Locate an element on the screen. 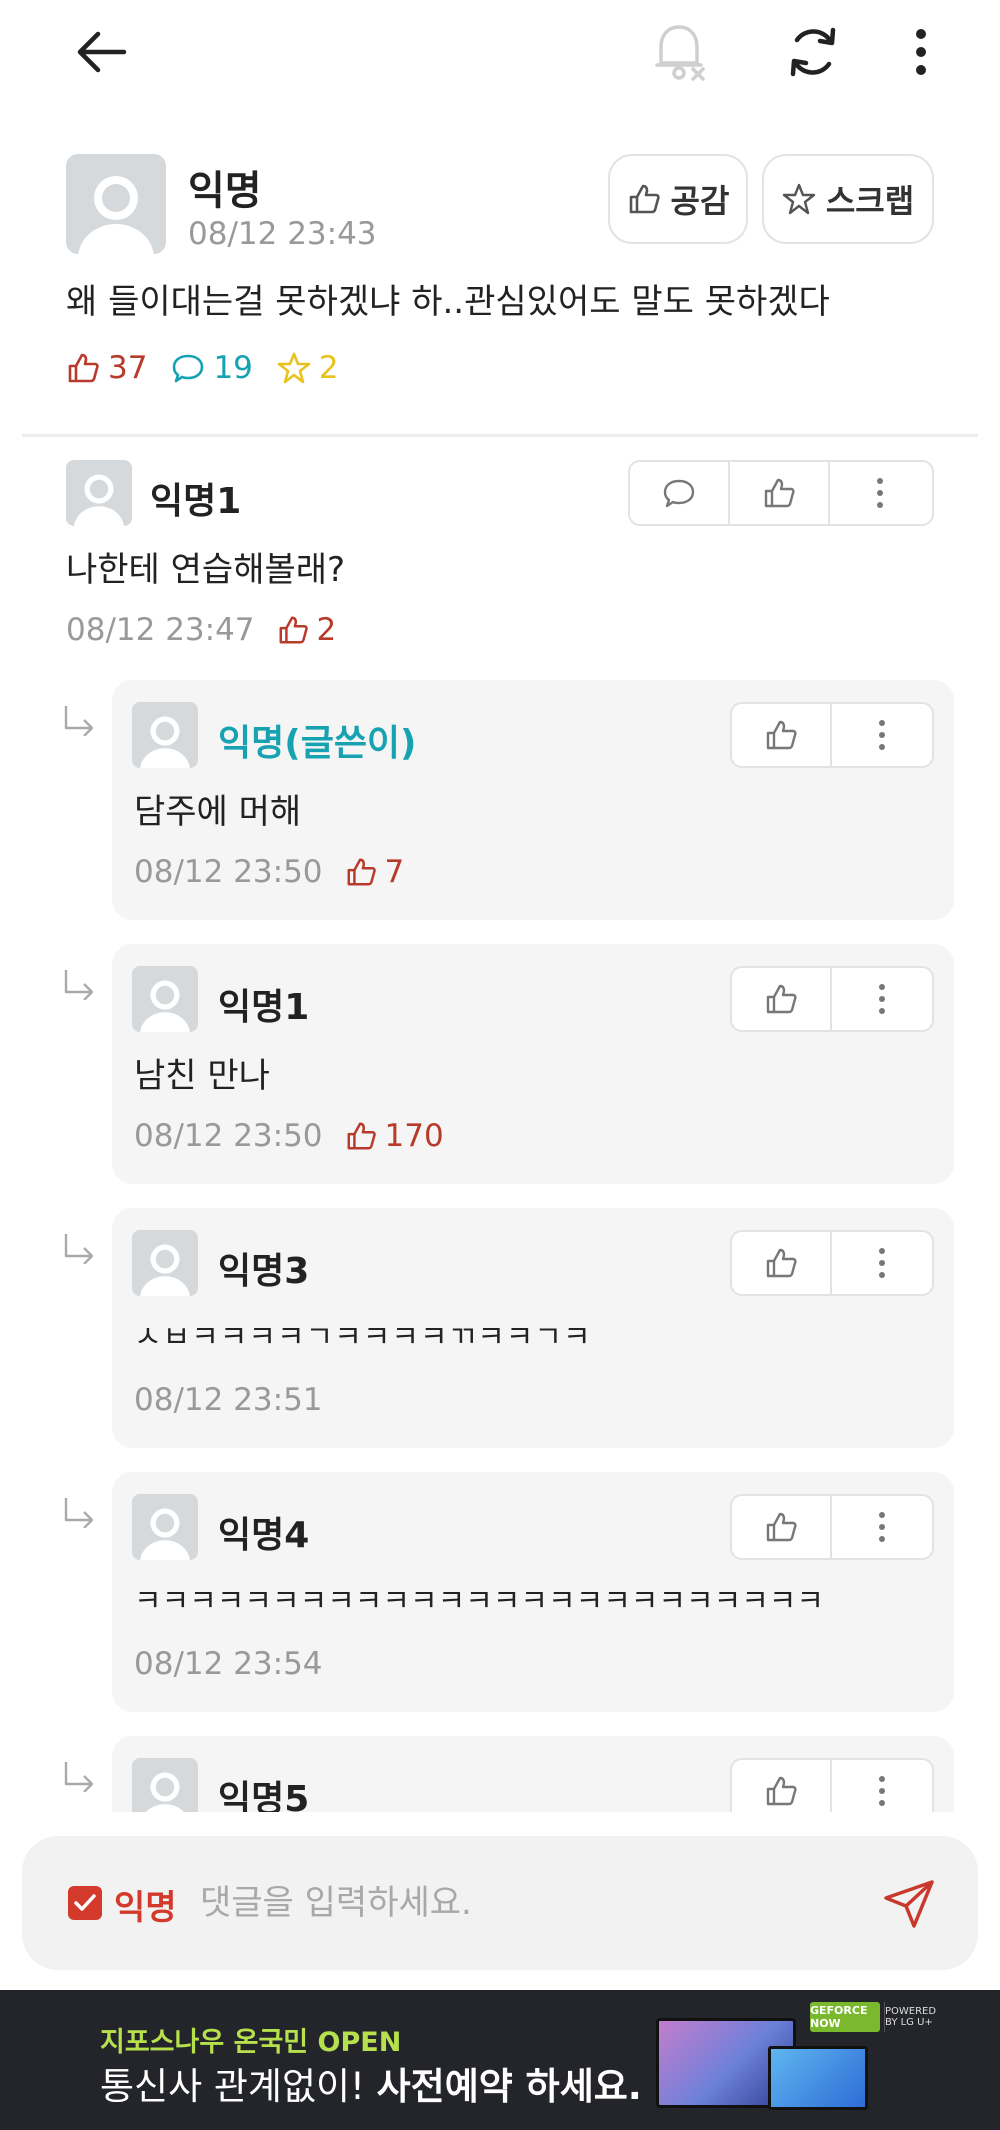 The width and height of the screenshot is (1000, 2130). ad-laptop-image is located at coordinates (818, 2078).